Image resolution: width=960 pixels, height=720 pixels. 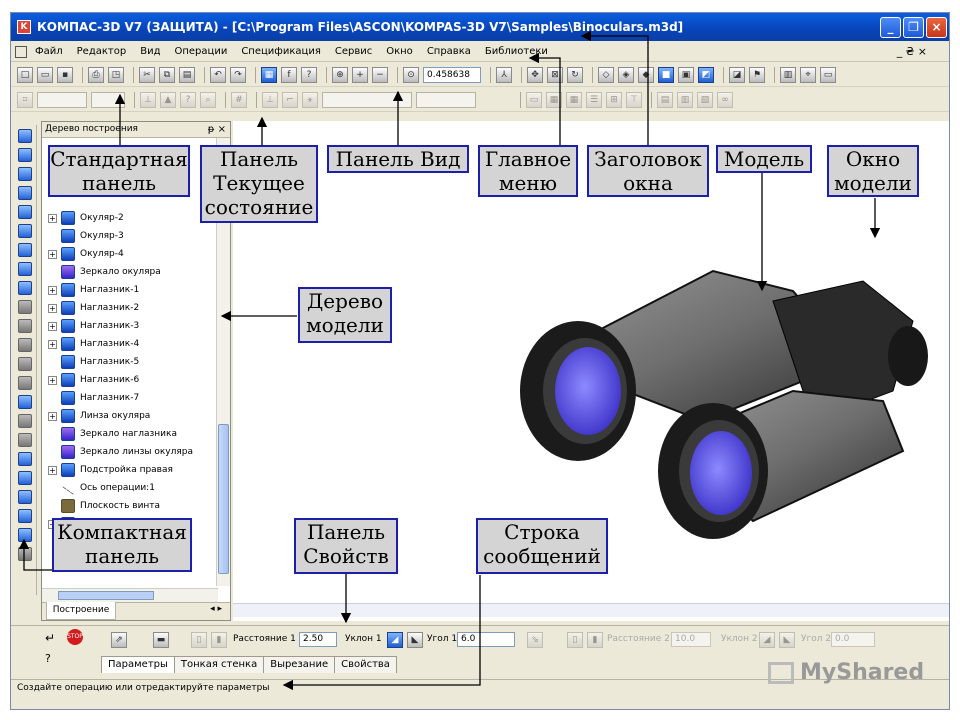 What do you see at coordinates (367, 99) in the screenshot?
I see `coord-x-field` at bounding box center [367, 99].